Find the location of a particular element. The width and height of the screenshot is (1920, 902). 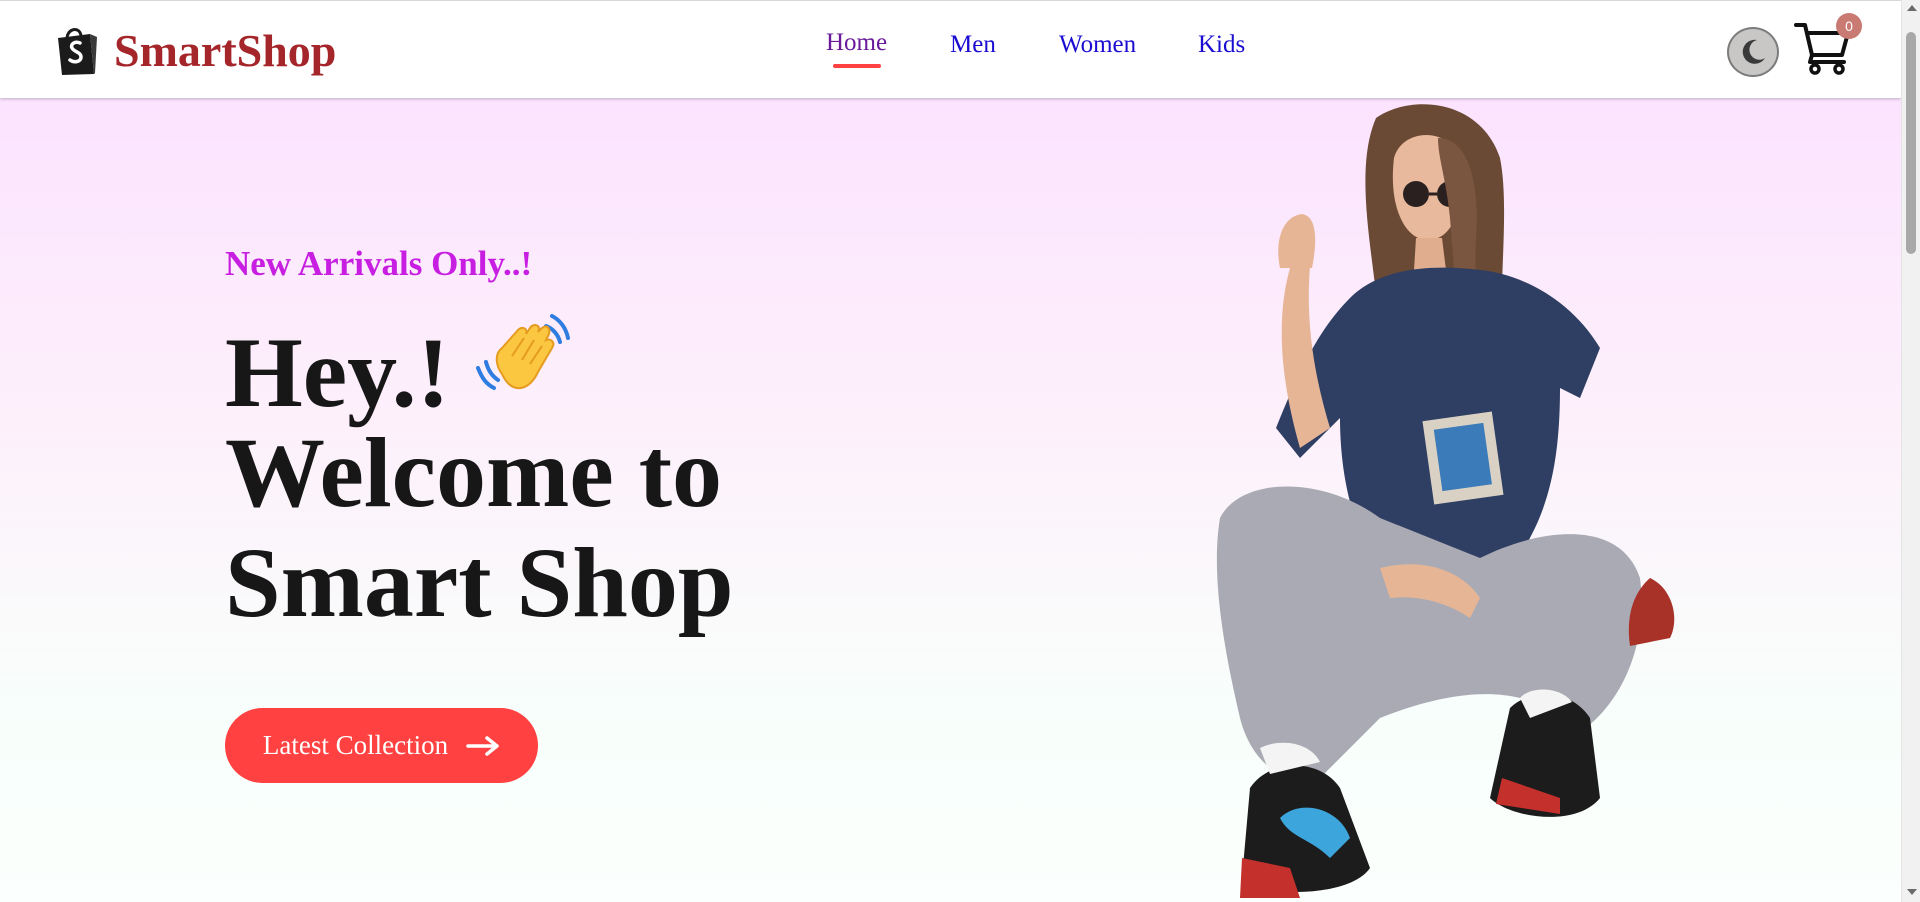

nav-link-home-label: Home is located at coordinates (857, 42).